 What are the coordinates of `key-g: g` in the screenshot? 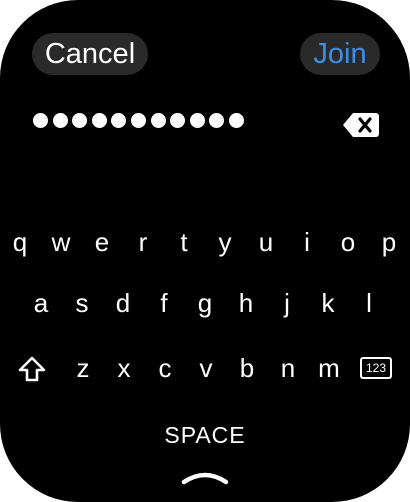 It's located at (205, 303).